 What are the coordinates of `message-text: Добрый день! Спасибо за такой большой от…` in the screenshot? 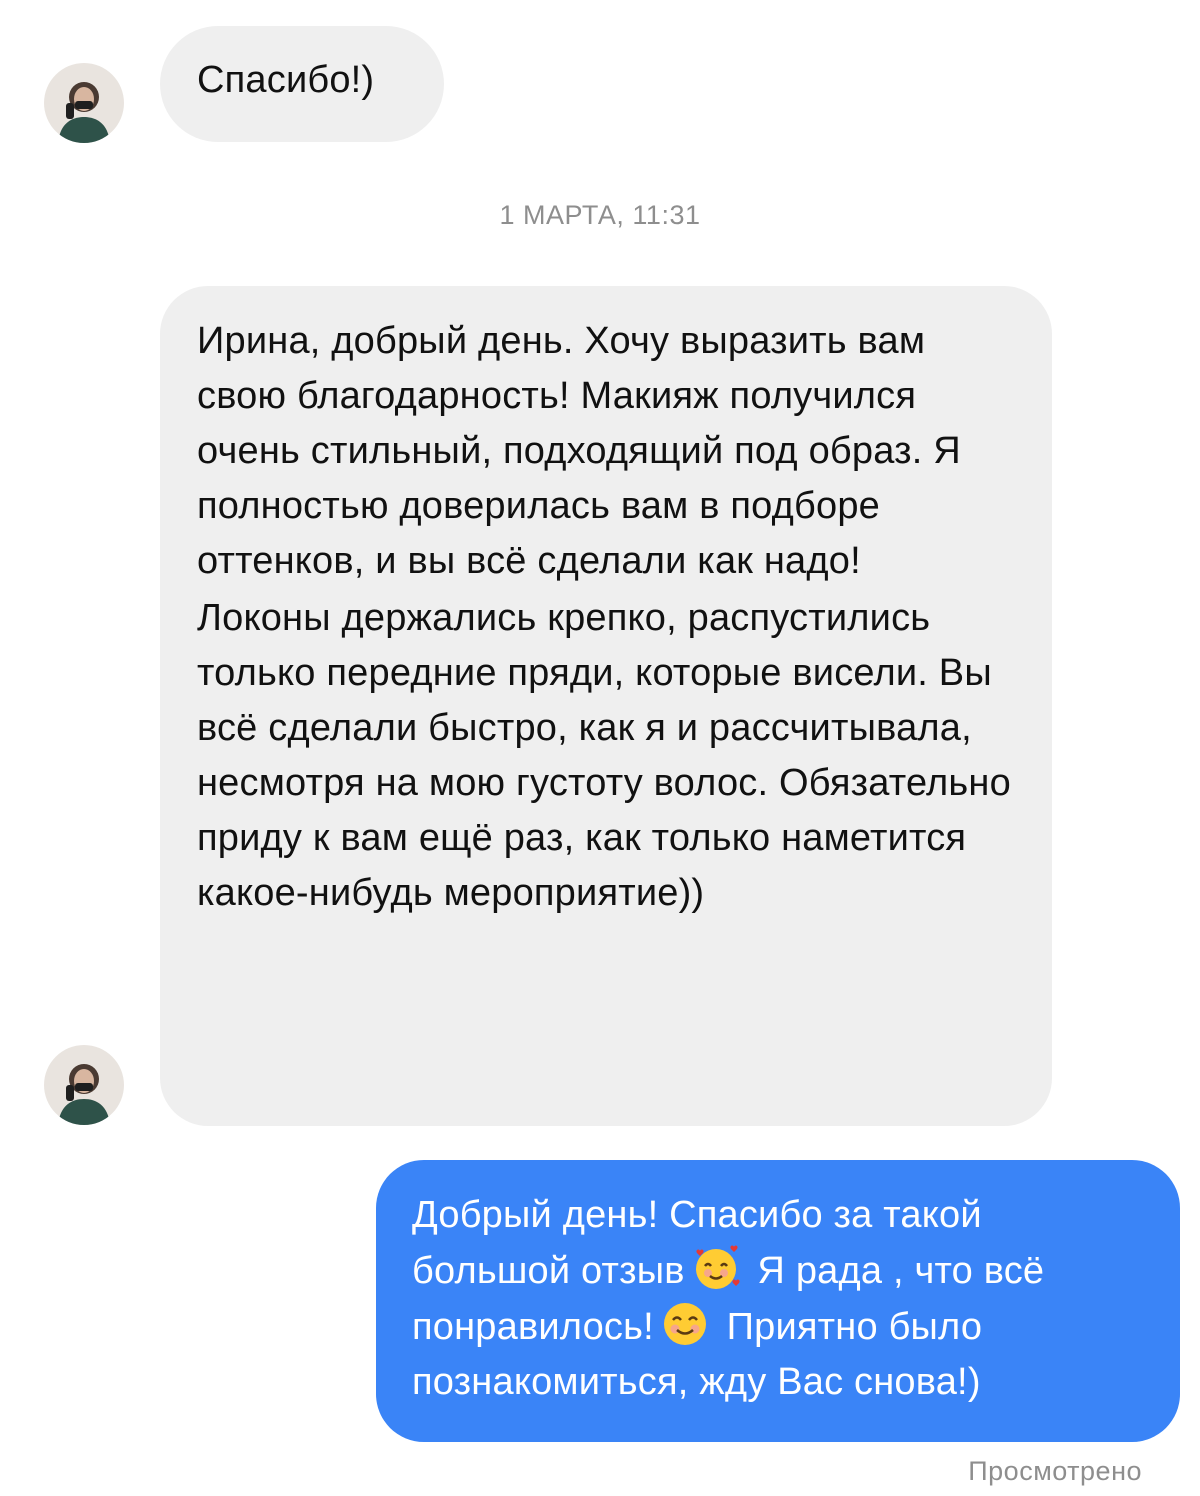 It's located at (781, 1299).